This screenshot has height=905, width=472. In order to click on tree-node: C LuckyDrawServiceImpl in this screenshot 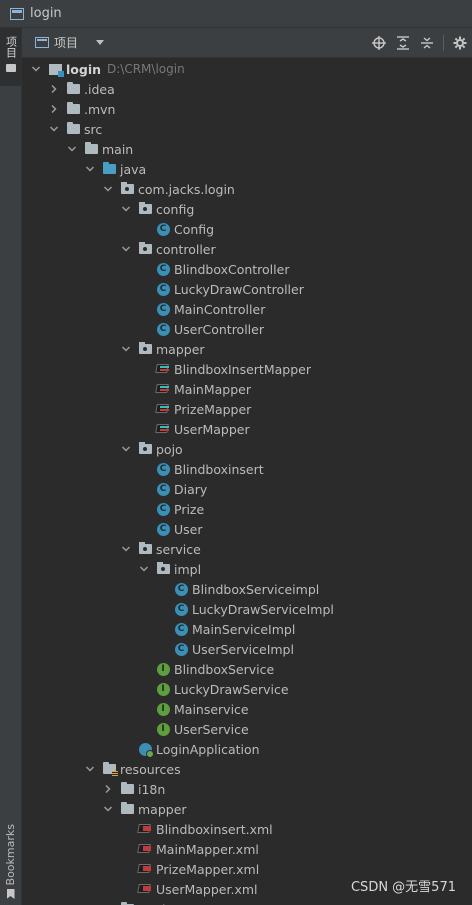, I will do `click(247, 609)`.